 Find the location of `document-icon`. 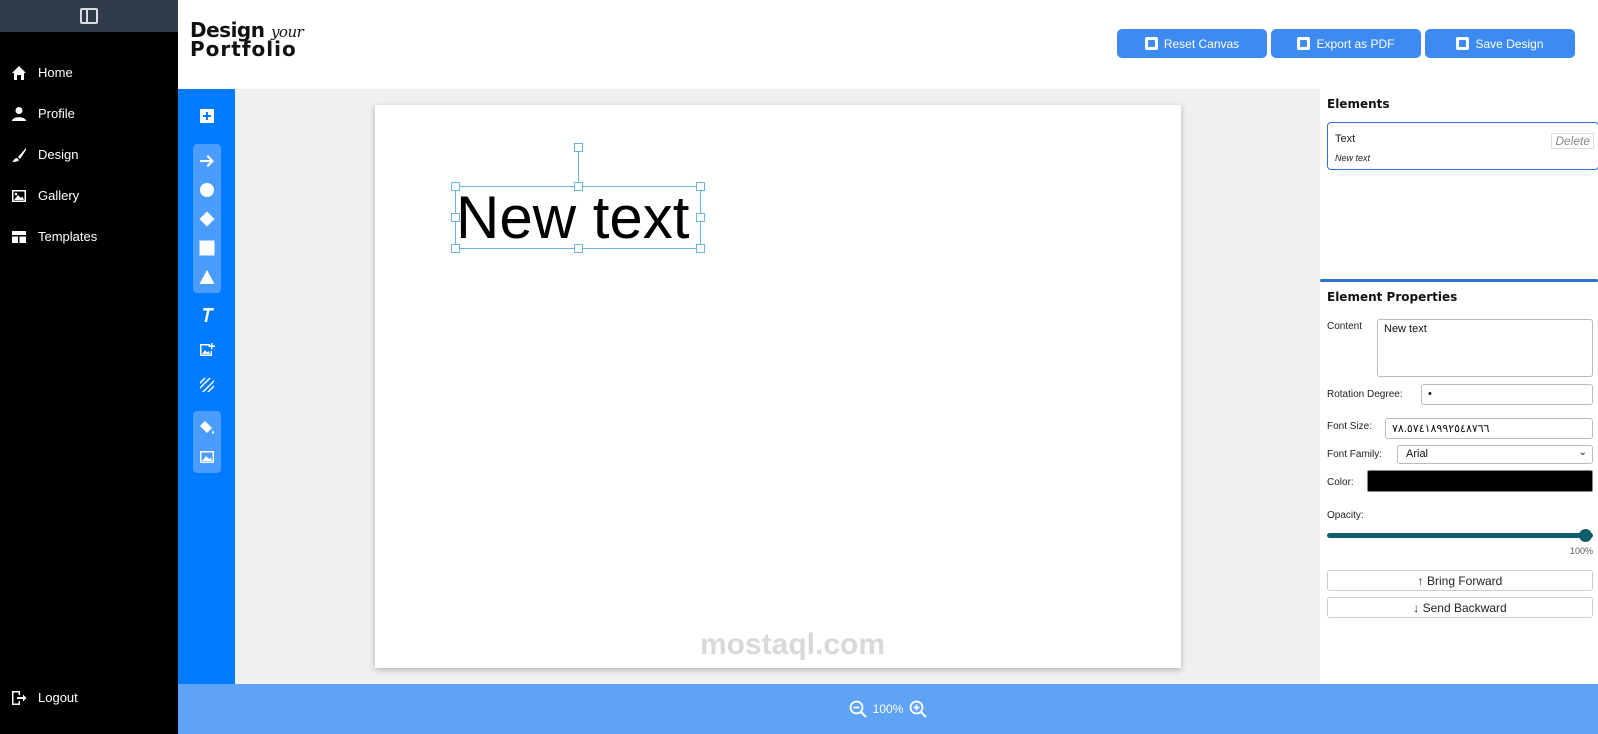

document-icon is located at coordinates (1304, 43).